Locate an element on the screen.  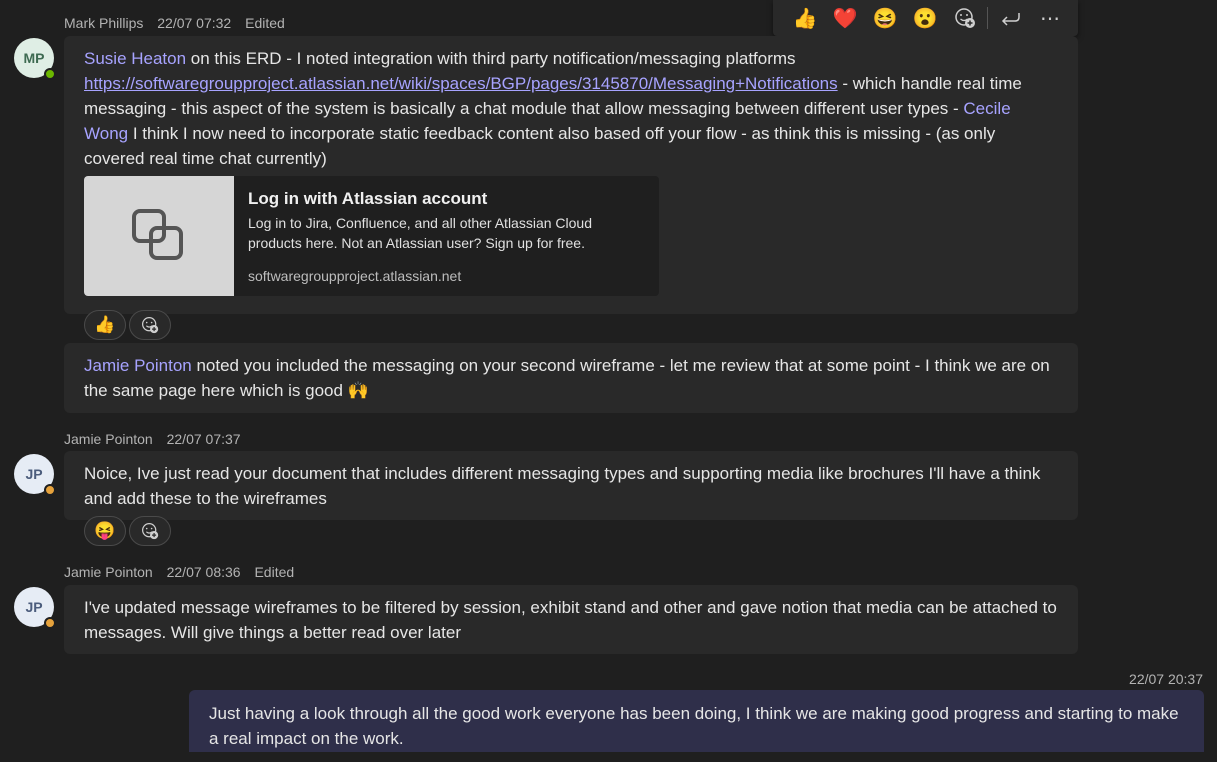
card-thumbnail is located at coordinates (159, 236).